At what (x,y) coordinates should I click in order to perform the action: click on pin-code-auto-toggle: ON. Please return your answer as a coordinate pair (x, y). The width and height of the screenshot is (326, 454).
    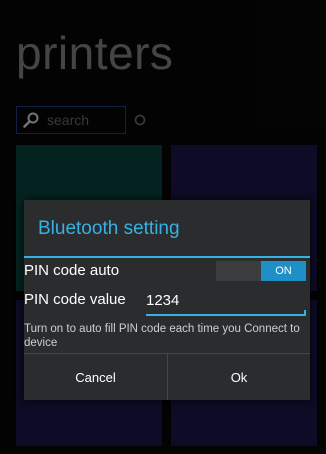
    Looking at the image, I should click on (261, 271).